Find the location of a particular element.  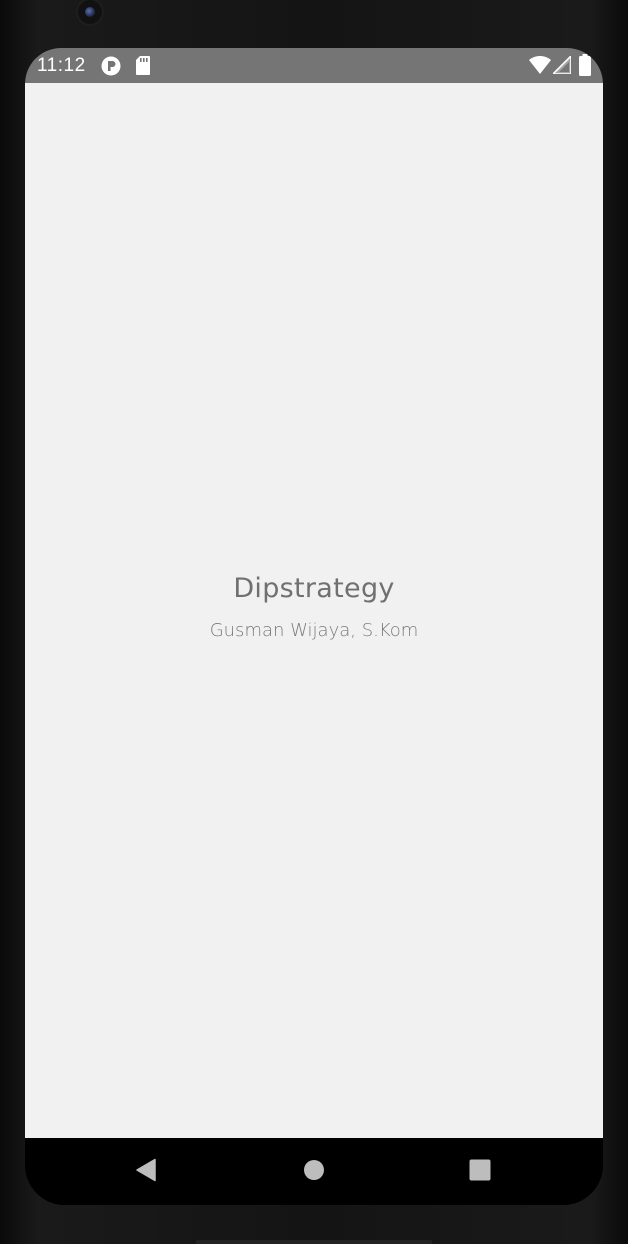

app-notification-icon is located at coordinates (111, 68).